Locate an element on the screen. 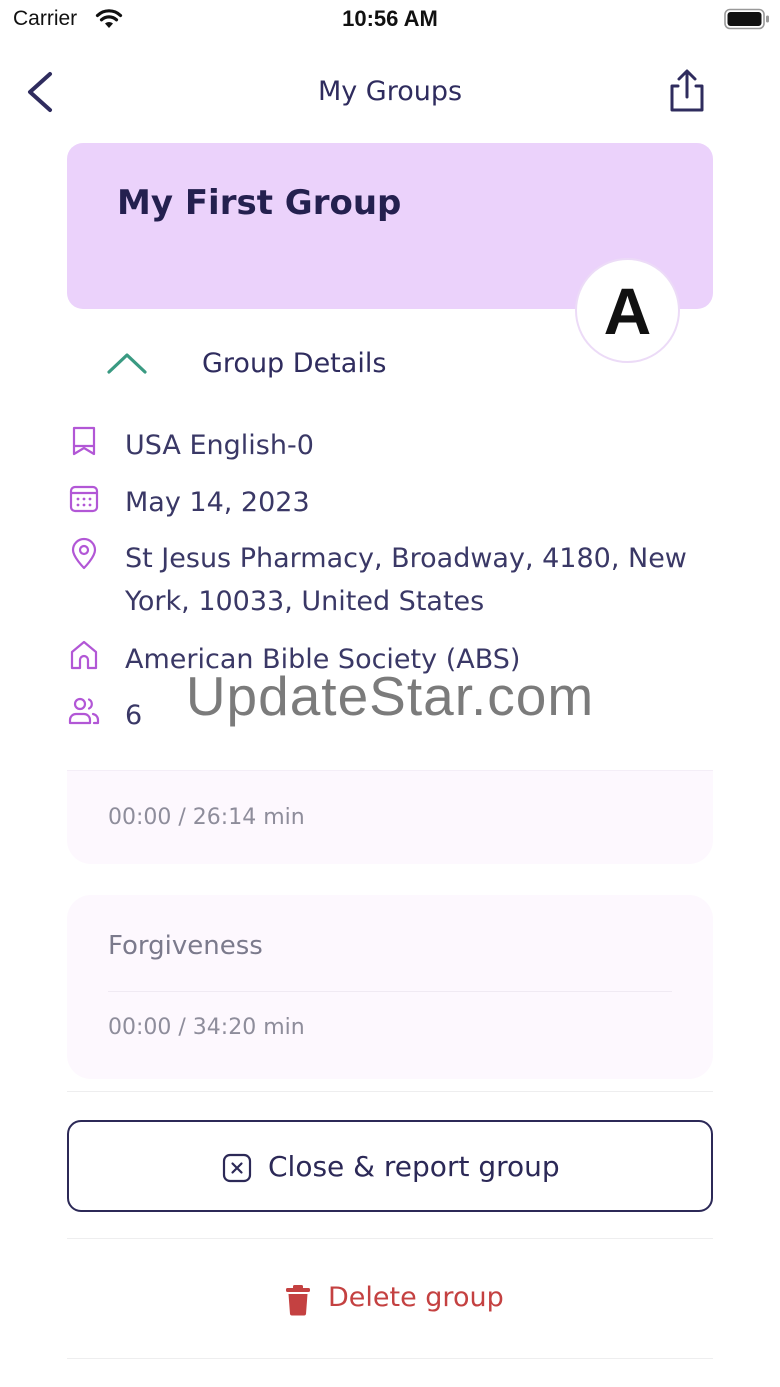 This screenshot has width=780, height=1387. watermark-text: UpdateStar.com is located at coordinates (390, 696).